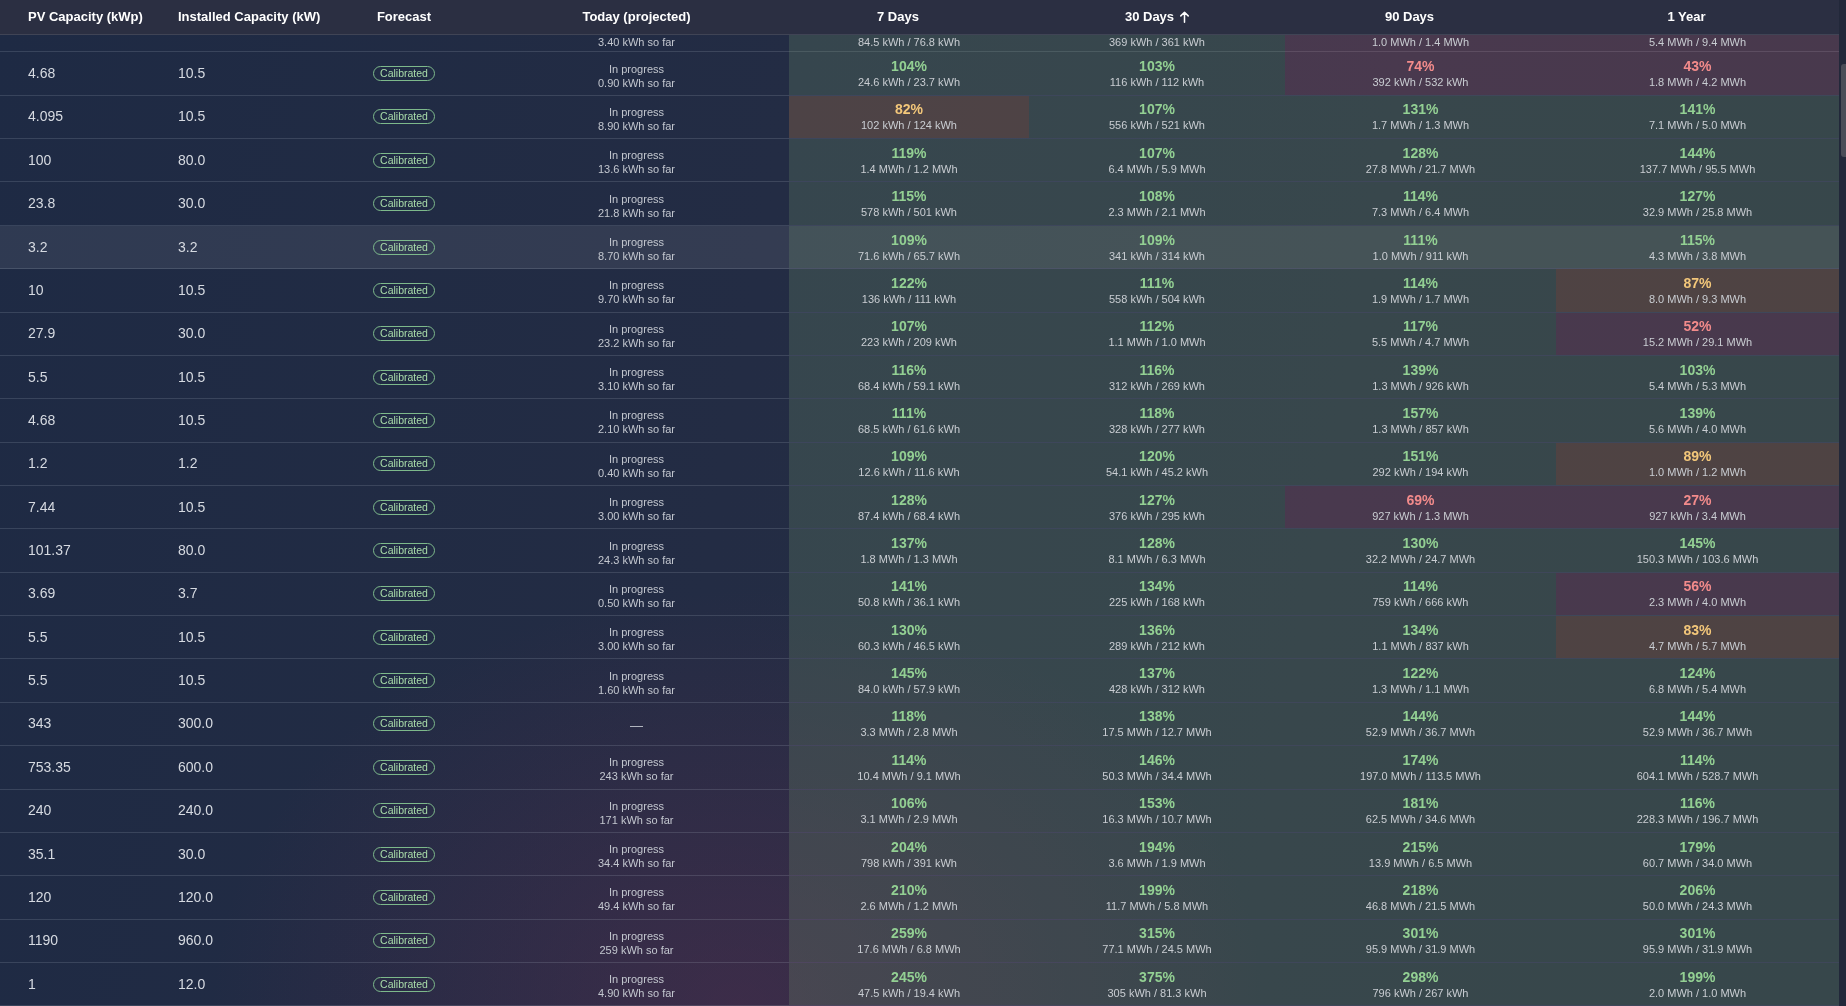 The height and width of the screenshot is (1006, 1846). I want to click on column-header: Installed Capacity (kW), so click(249, 17).